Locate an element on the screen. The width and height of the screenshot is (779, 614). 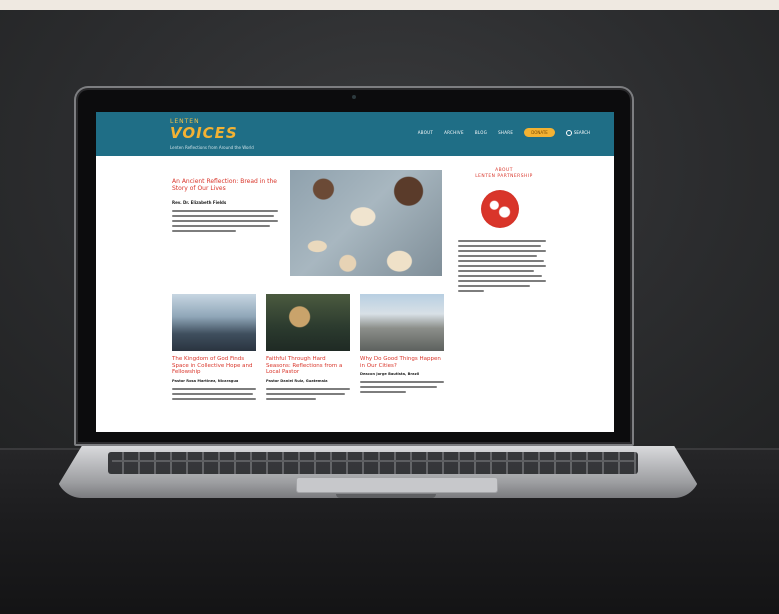
keyboard-row-divider is located at coordinates (373, 461).